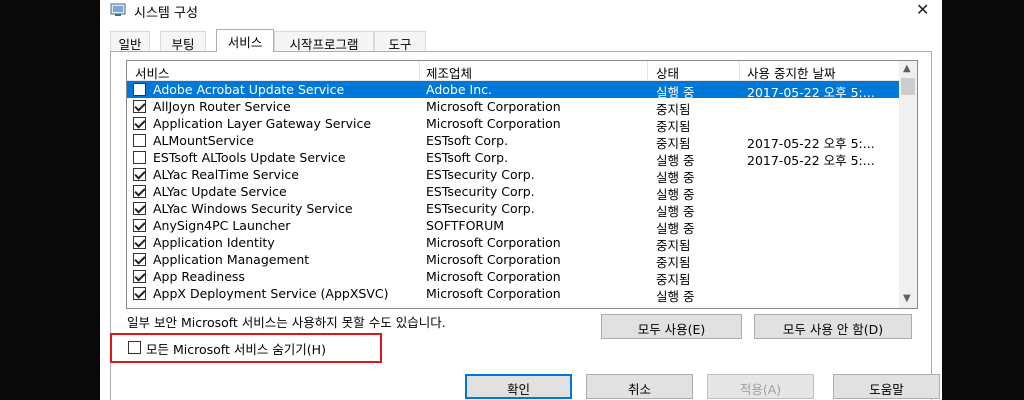  I want to click on service-name: ALYac Windows Security Service, so click(253, 208).